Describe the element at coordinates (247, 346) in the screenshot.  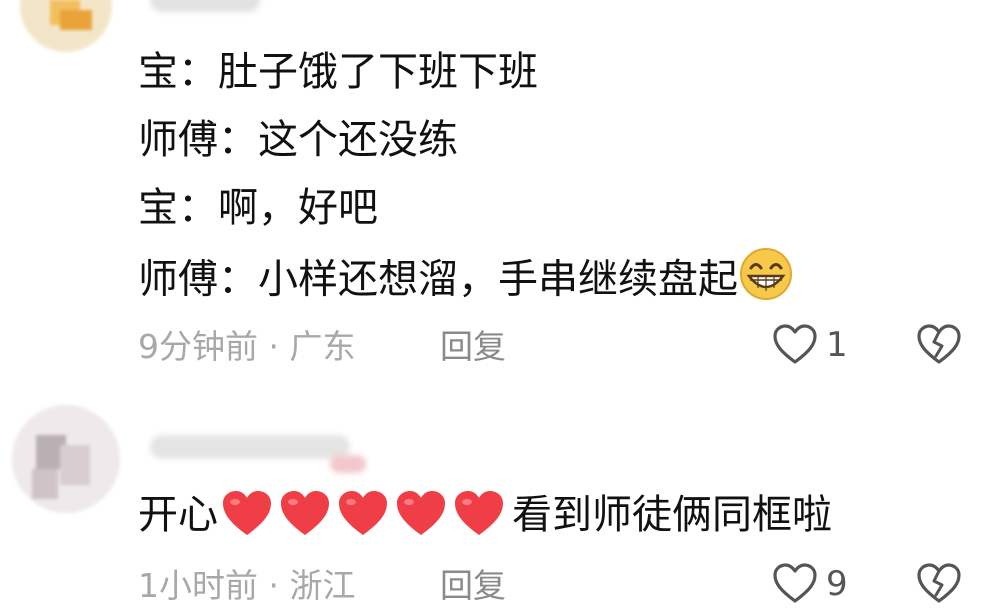
I see `comment-meta: 9分钟前 · 广东` at that location.